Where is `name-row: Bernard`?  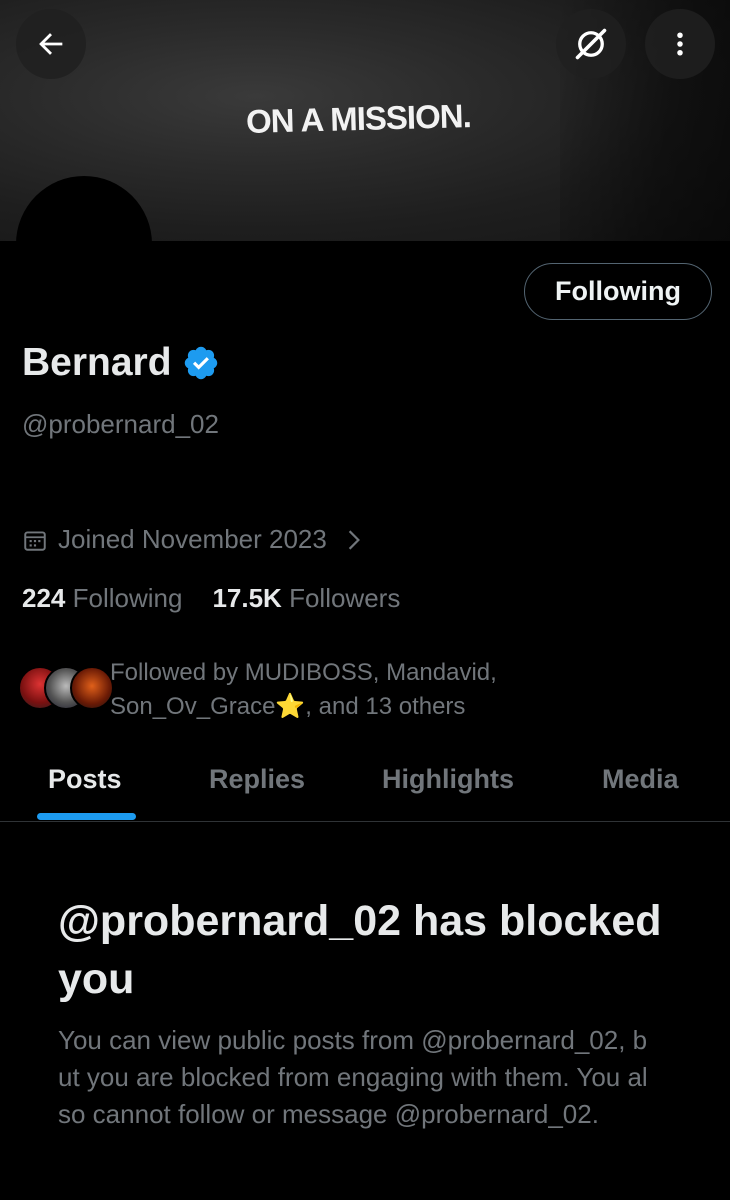 name-row: Bernard is located at coordinates (121, 363).